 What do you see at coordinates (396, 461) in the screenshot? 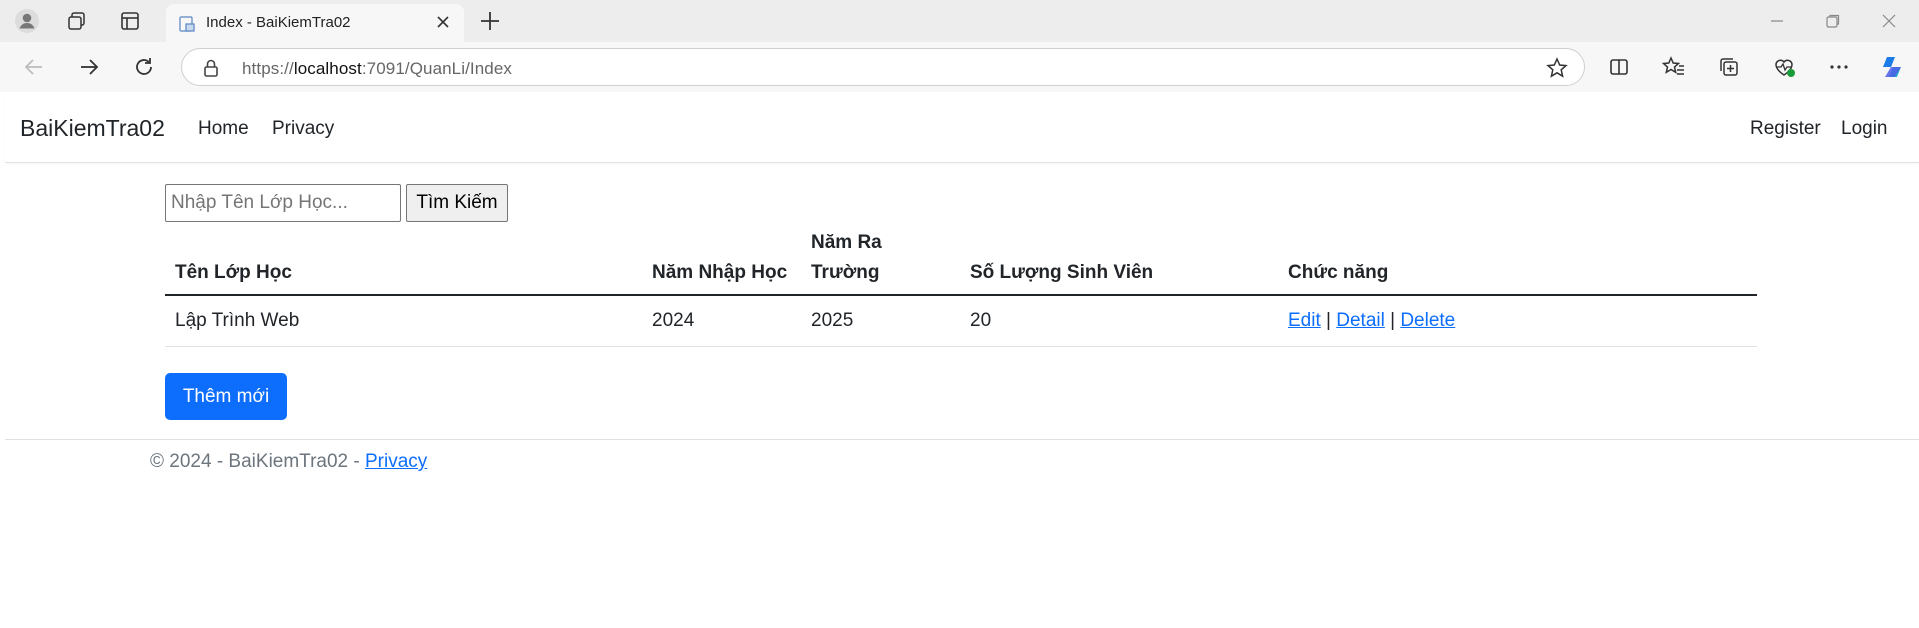
I see `footer-privacy-link: Privacy` at bounding box center [396, 461].